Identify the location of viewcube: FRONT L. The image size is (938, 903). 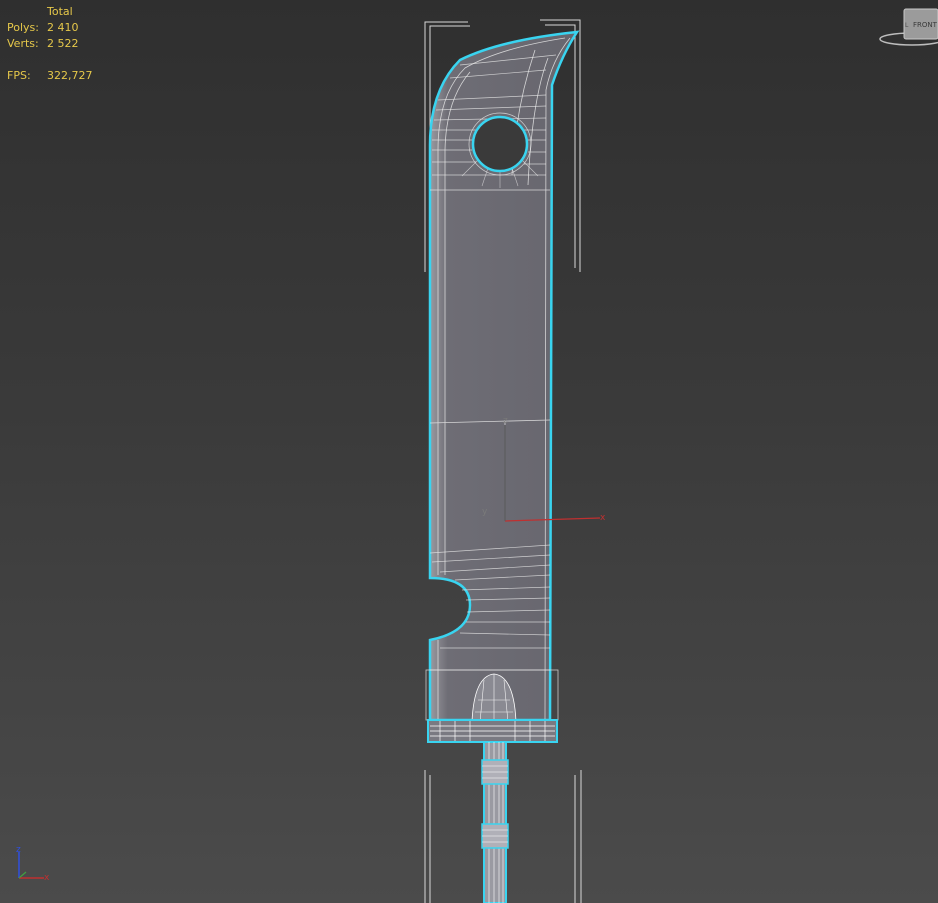
(908, 27).